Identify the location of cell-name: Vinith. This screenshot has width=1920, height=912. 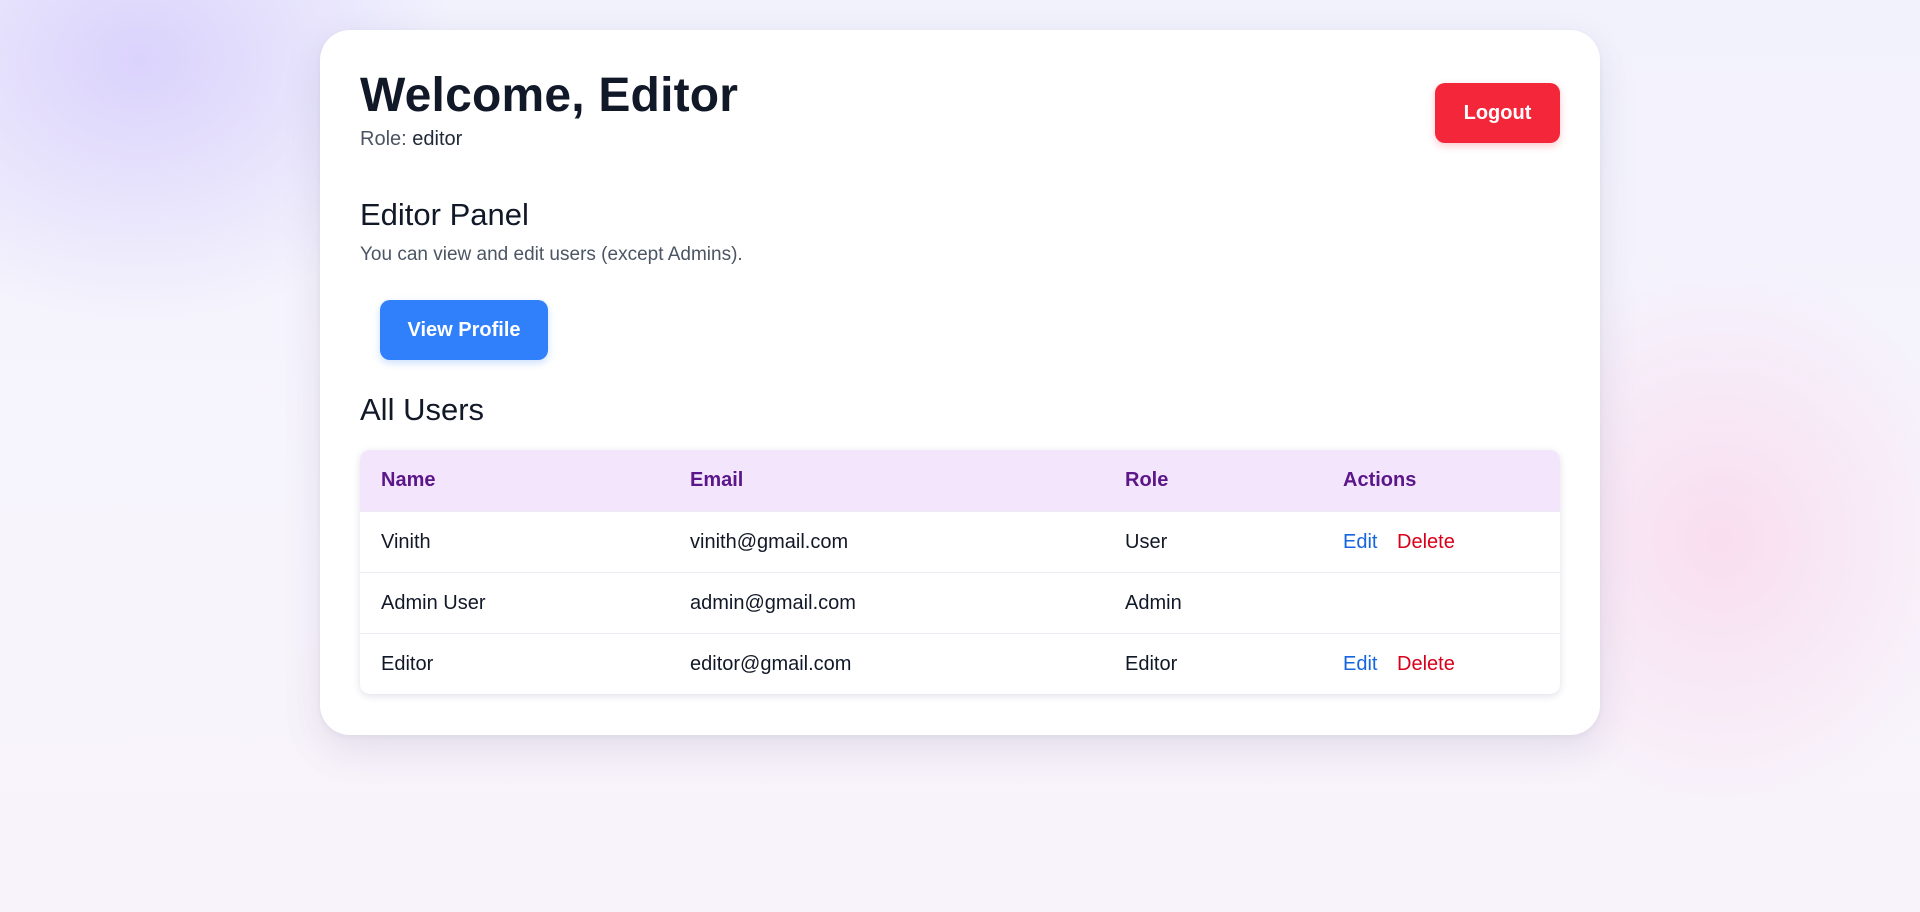
(514, 542).